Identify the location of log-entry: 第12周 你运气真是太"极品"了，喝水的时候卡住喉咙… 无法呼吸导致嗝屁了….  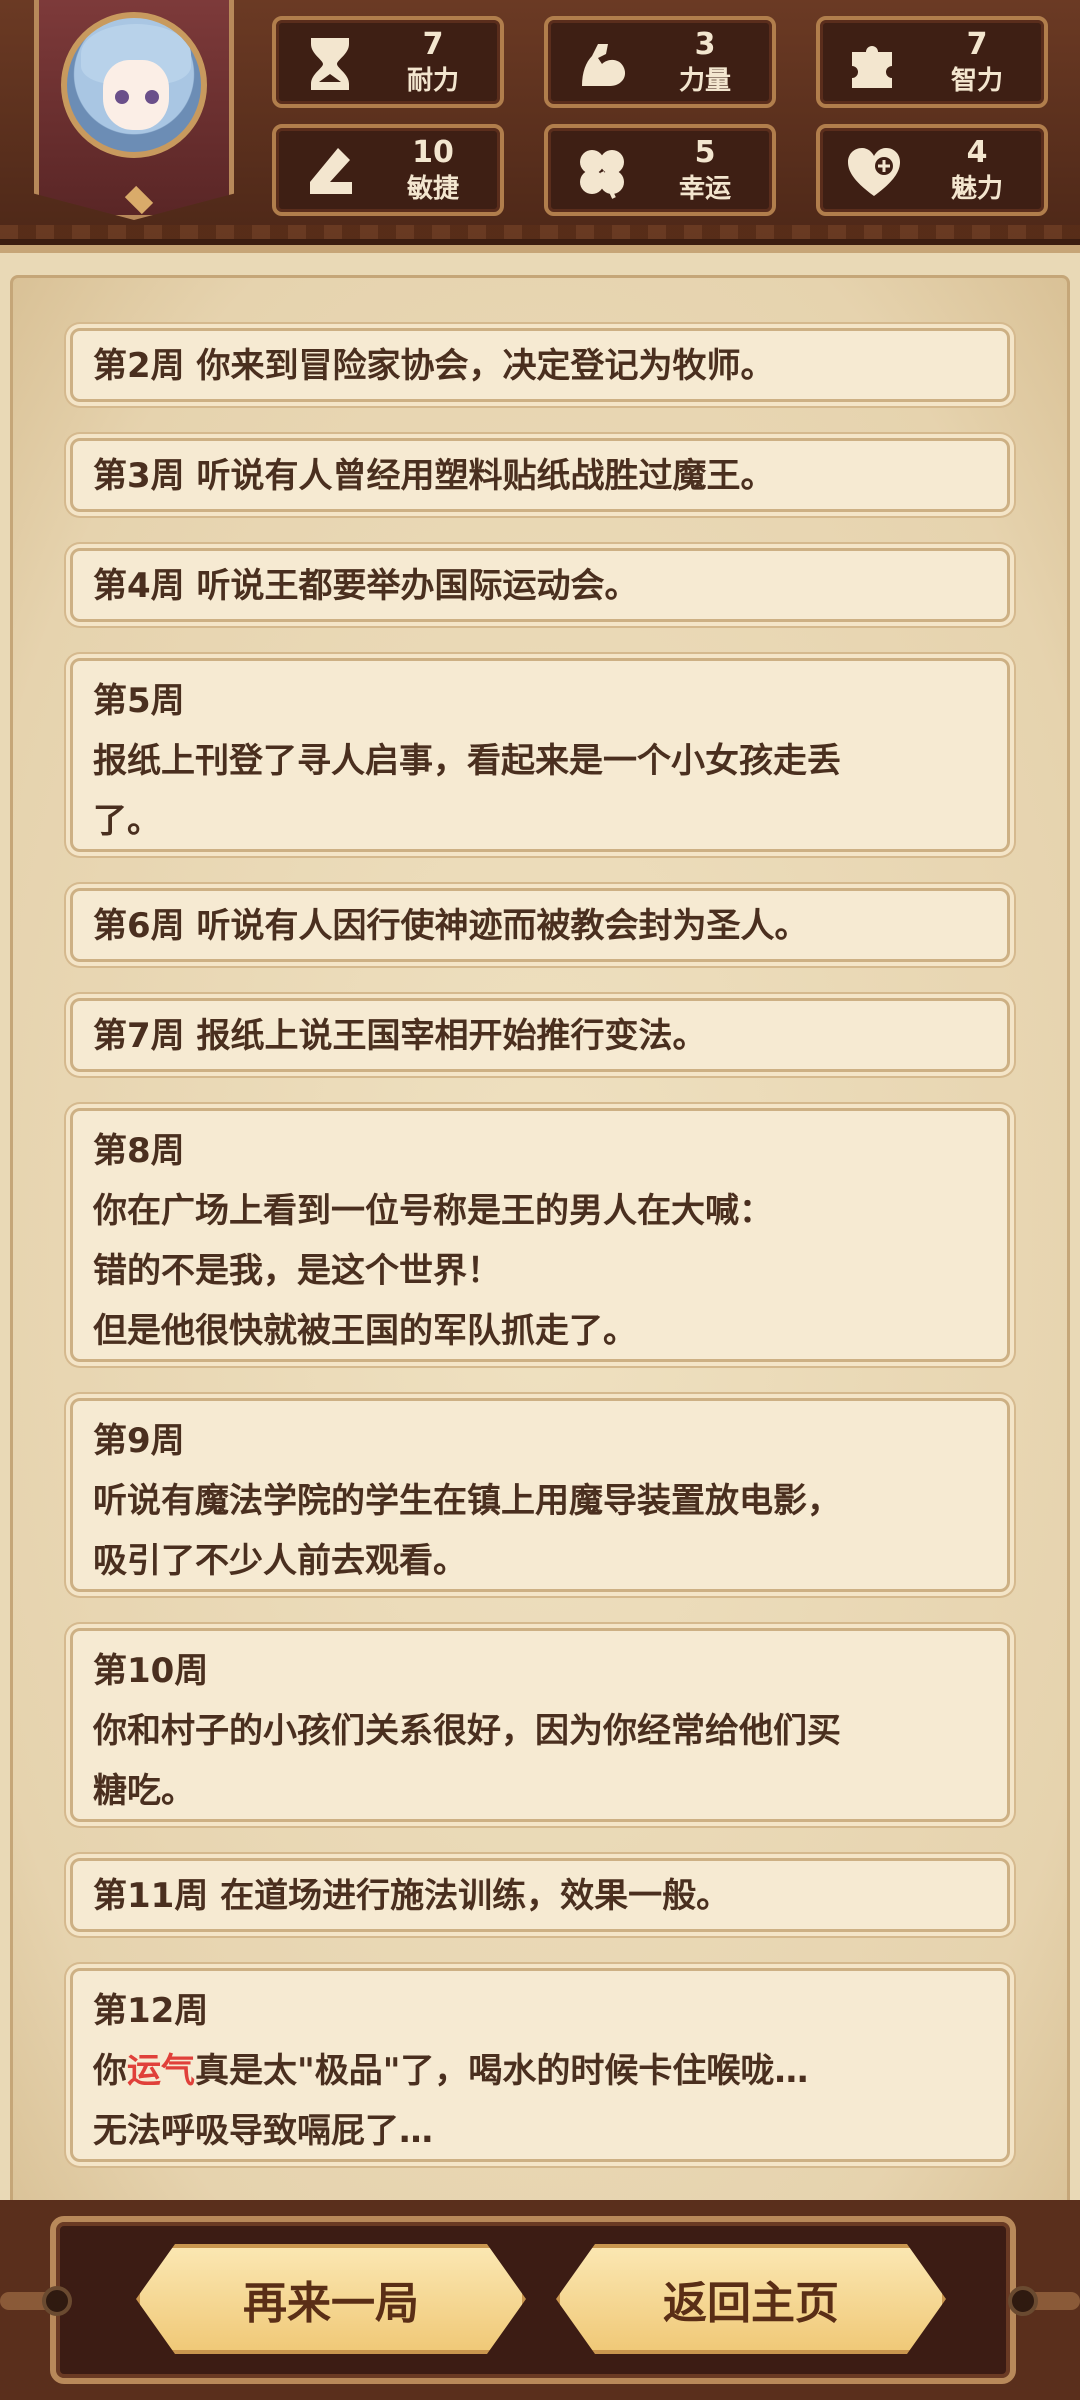
(540, 2065).